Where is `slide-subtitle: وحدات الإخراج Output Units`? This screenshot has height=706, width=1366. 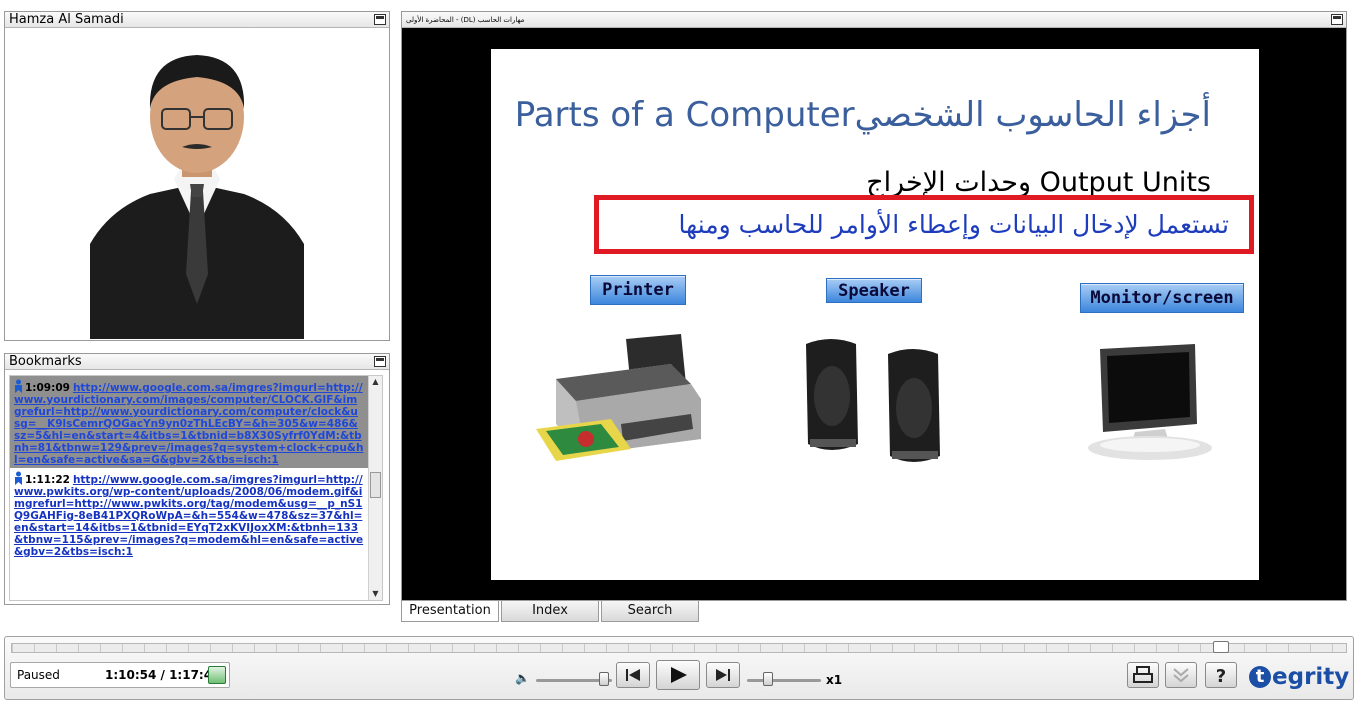 slide-subtitle: وحدات الإخراج Output Units is located at coordinates (1038, 182).